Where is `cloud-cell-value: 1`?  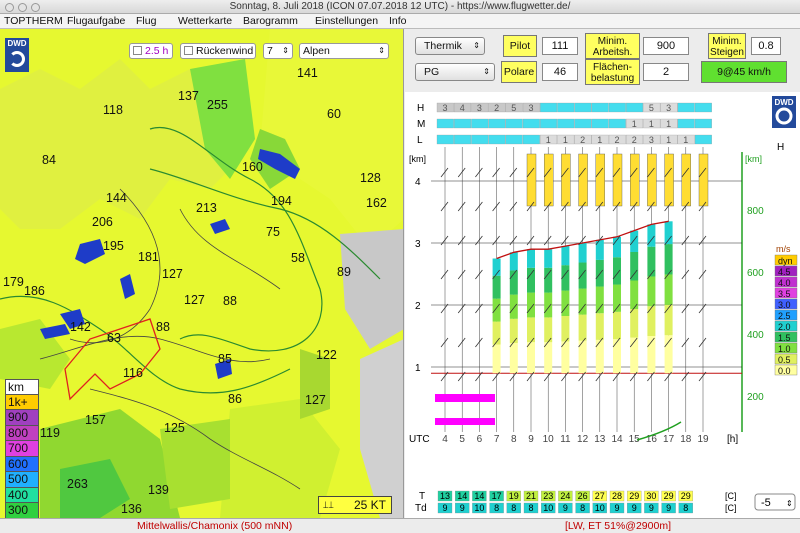 cloud-cell-value: 1 is located at coordinates (651, 124).